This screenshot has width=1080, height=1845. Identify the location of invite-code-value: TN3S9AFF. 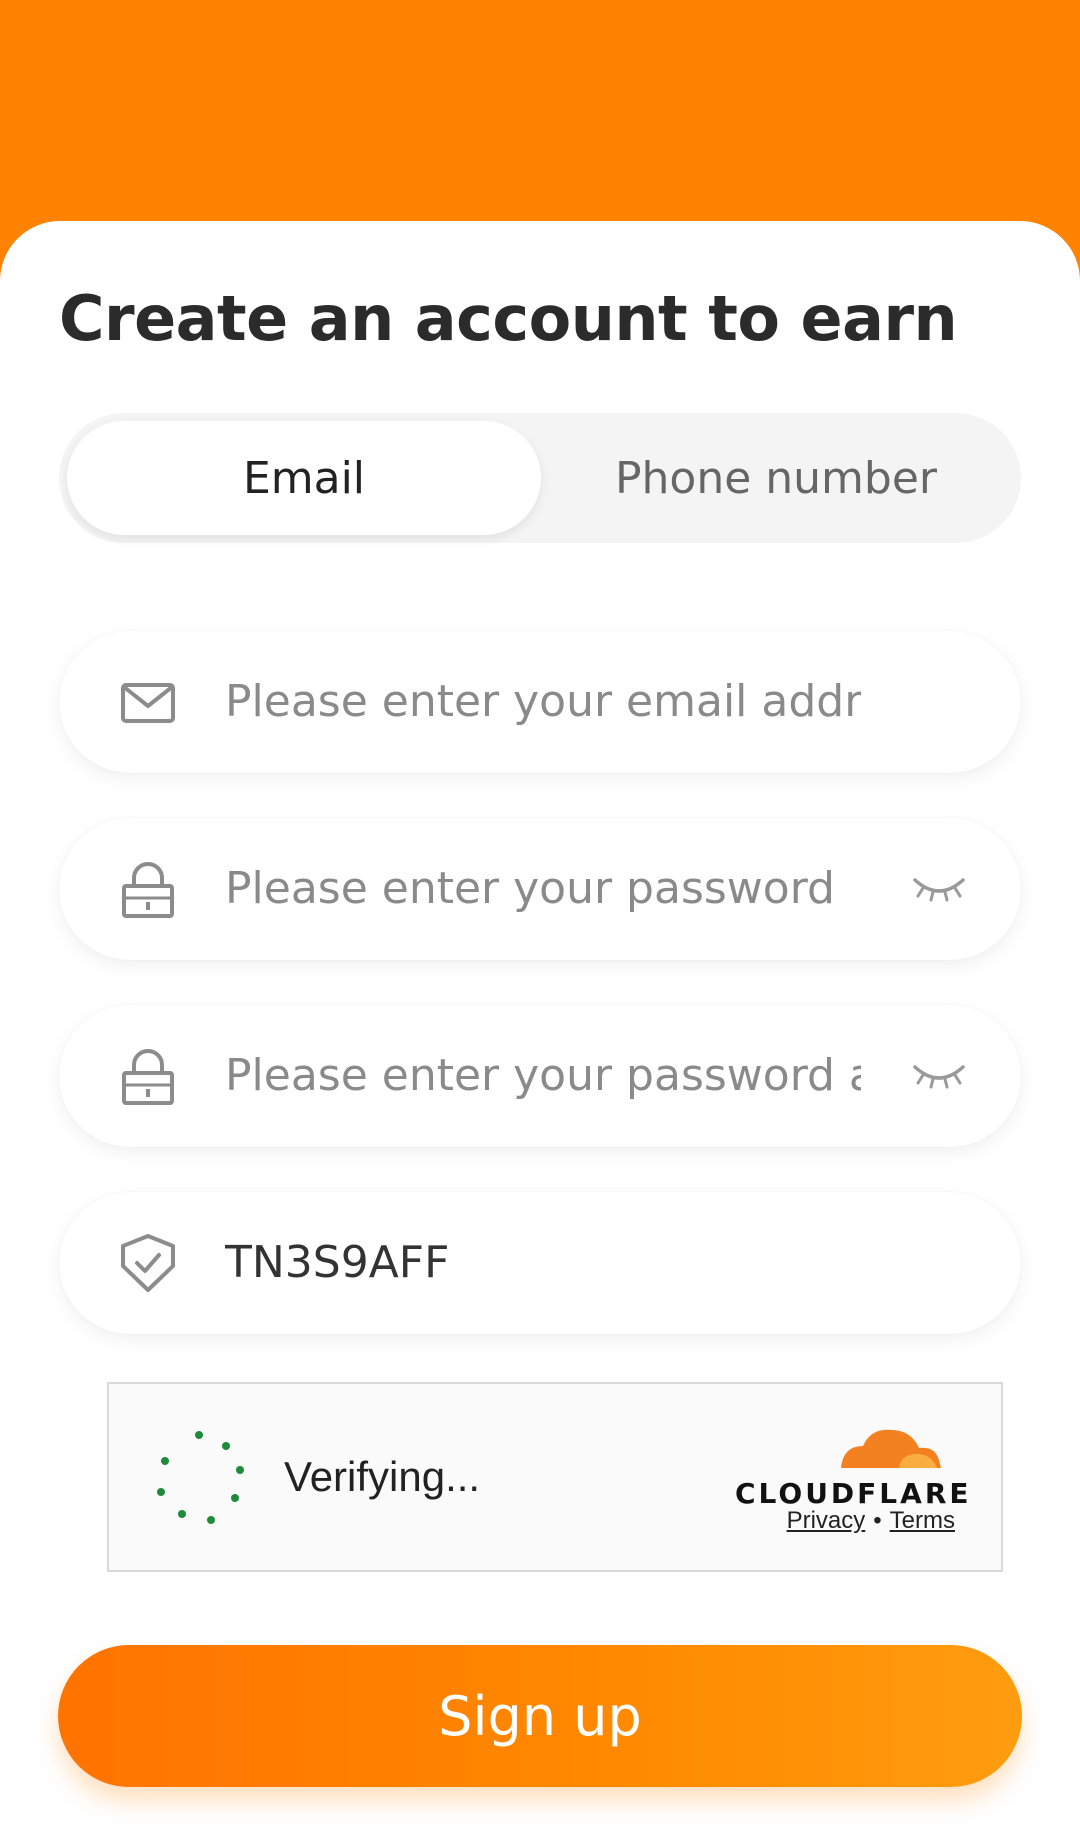
(337, 1262).